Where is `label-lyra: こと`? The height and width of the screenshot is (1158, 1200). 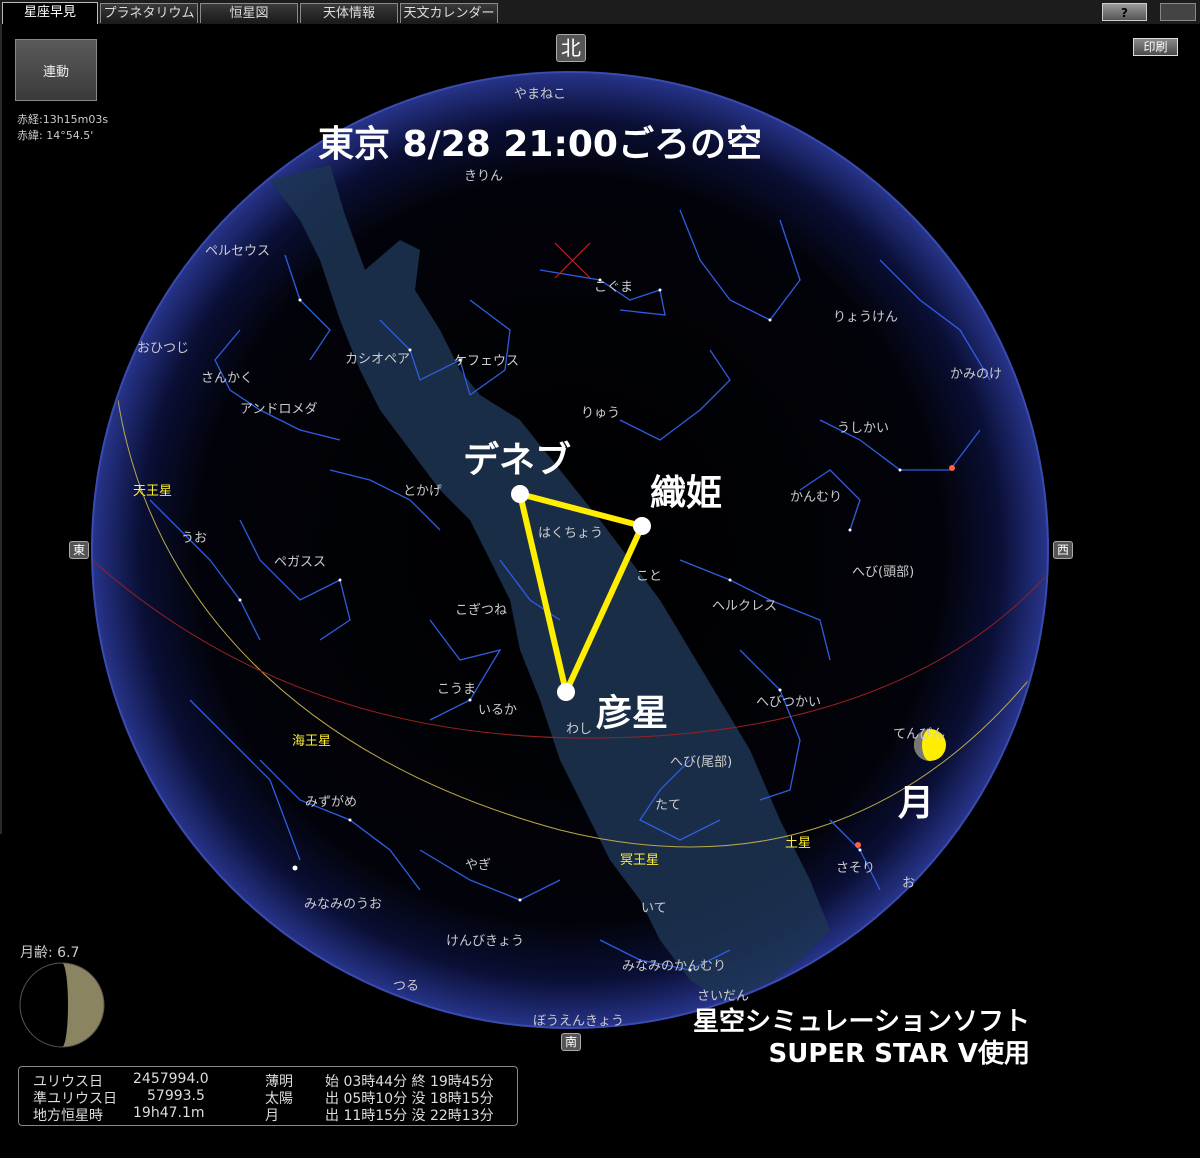 label-lyra: こと is located at coordinates (649, 576).